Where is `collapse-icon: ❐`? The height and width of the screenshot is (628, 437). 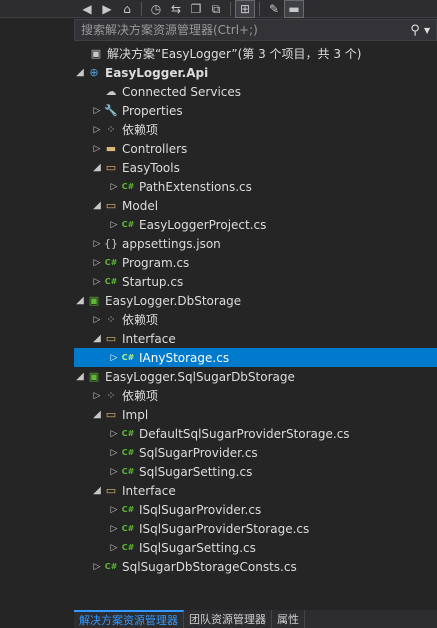 collapse-icon: ❐ is located at coordinates (196, 9).